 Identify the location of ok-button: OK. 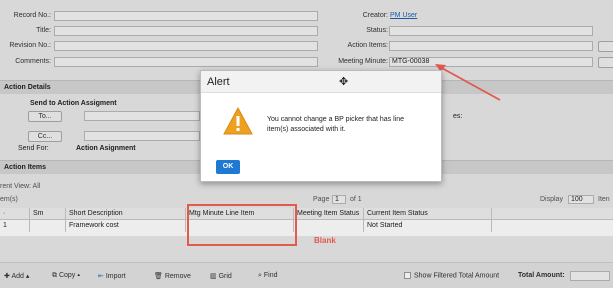
(228, 167).